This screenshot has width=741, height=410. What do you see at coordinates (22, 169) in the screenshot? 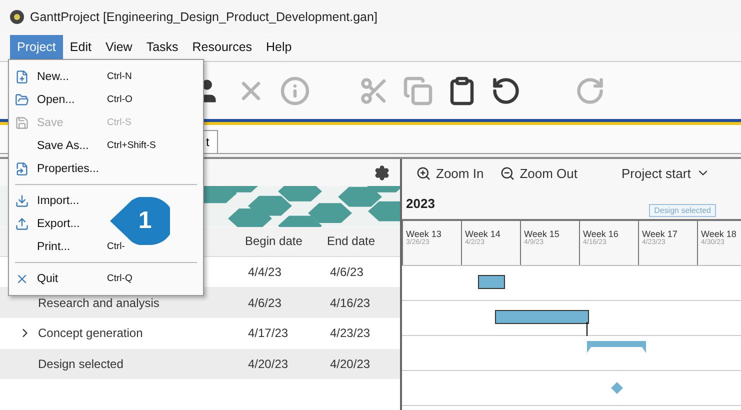
I see `properties-icon` at bounding box center [22, 169].